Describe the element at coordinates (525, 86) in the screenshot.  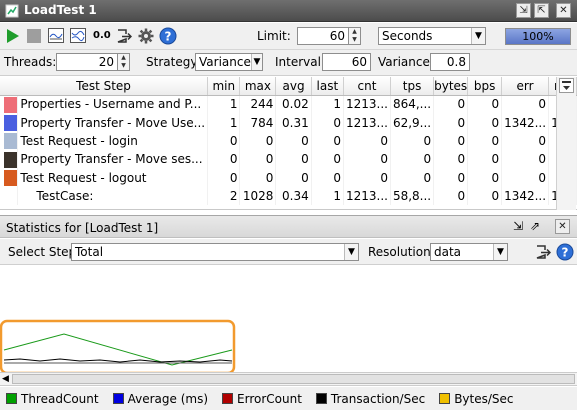
I see `column-header: err` at that location.